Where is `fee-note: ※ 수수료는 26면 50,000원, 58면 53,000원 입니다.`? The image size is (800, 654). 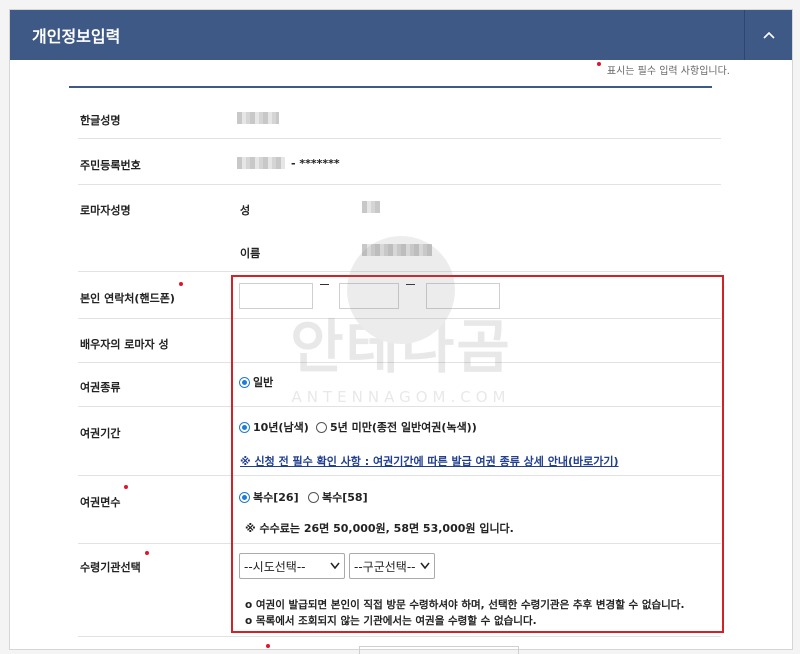
fee-note: ※ 수수료는 26면 50,000원, 58면 53,000원 입니다. is located at coordinates (379, 528).